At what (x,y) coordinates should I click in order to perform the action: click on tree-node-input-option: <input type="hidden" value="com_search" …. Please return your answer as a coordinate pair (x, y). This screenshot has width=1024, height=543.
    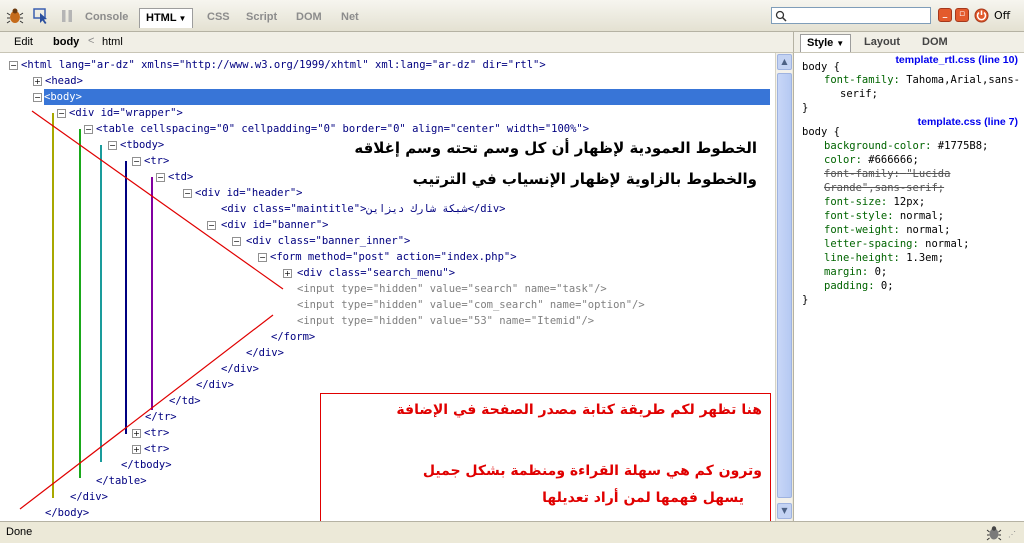
    Looking at the image, I should click on (471, 305).